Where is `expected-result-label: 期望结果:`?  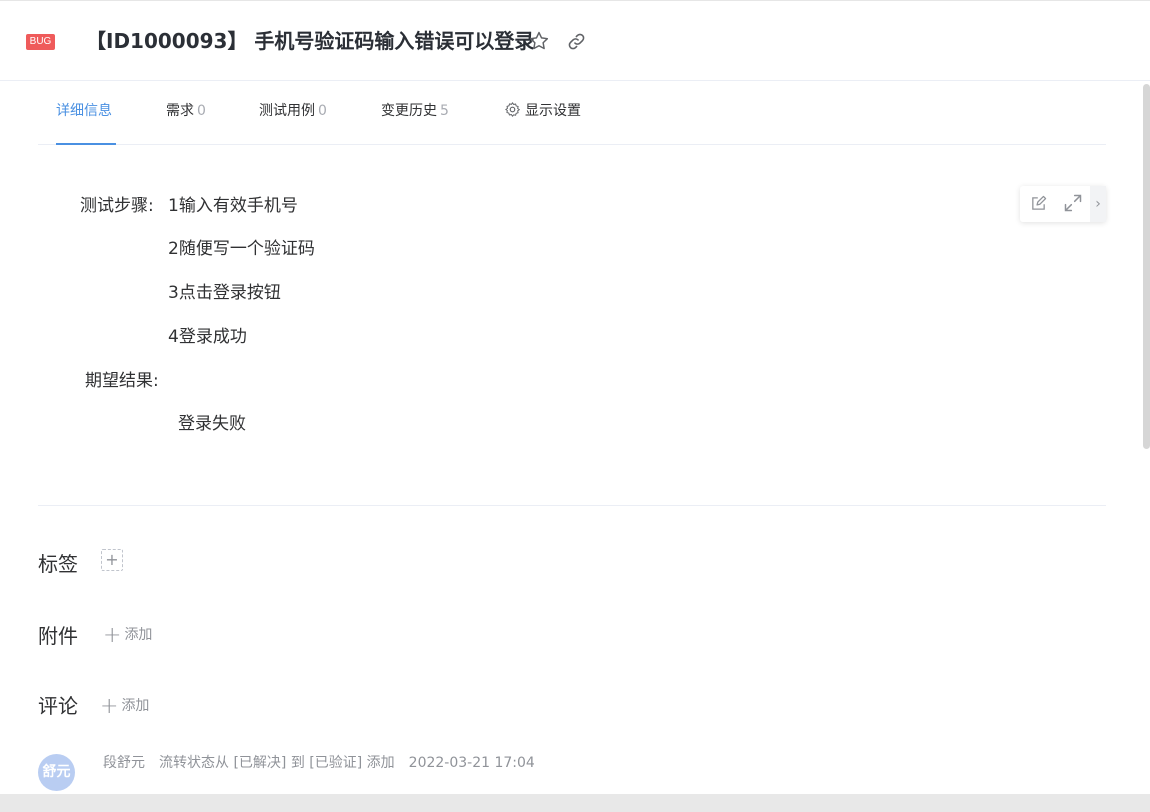 expected-result-label: 期望结果: is located at coordinates (122, 381).